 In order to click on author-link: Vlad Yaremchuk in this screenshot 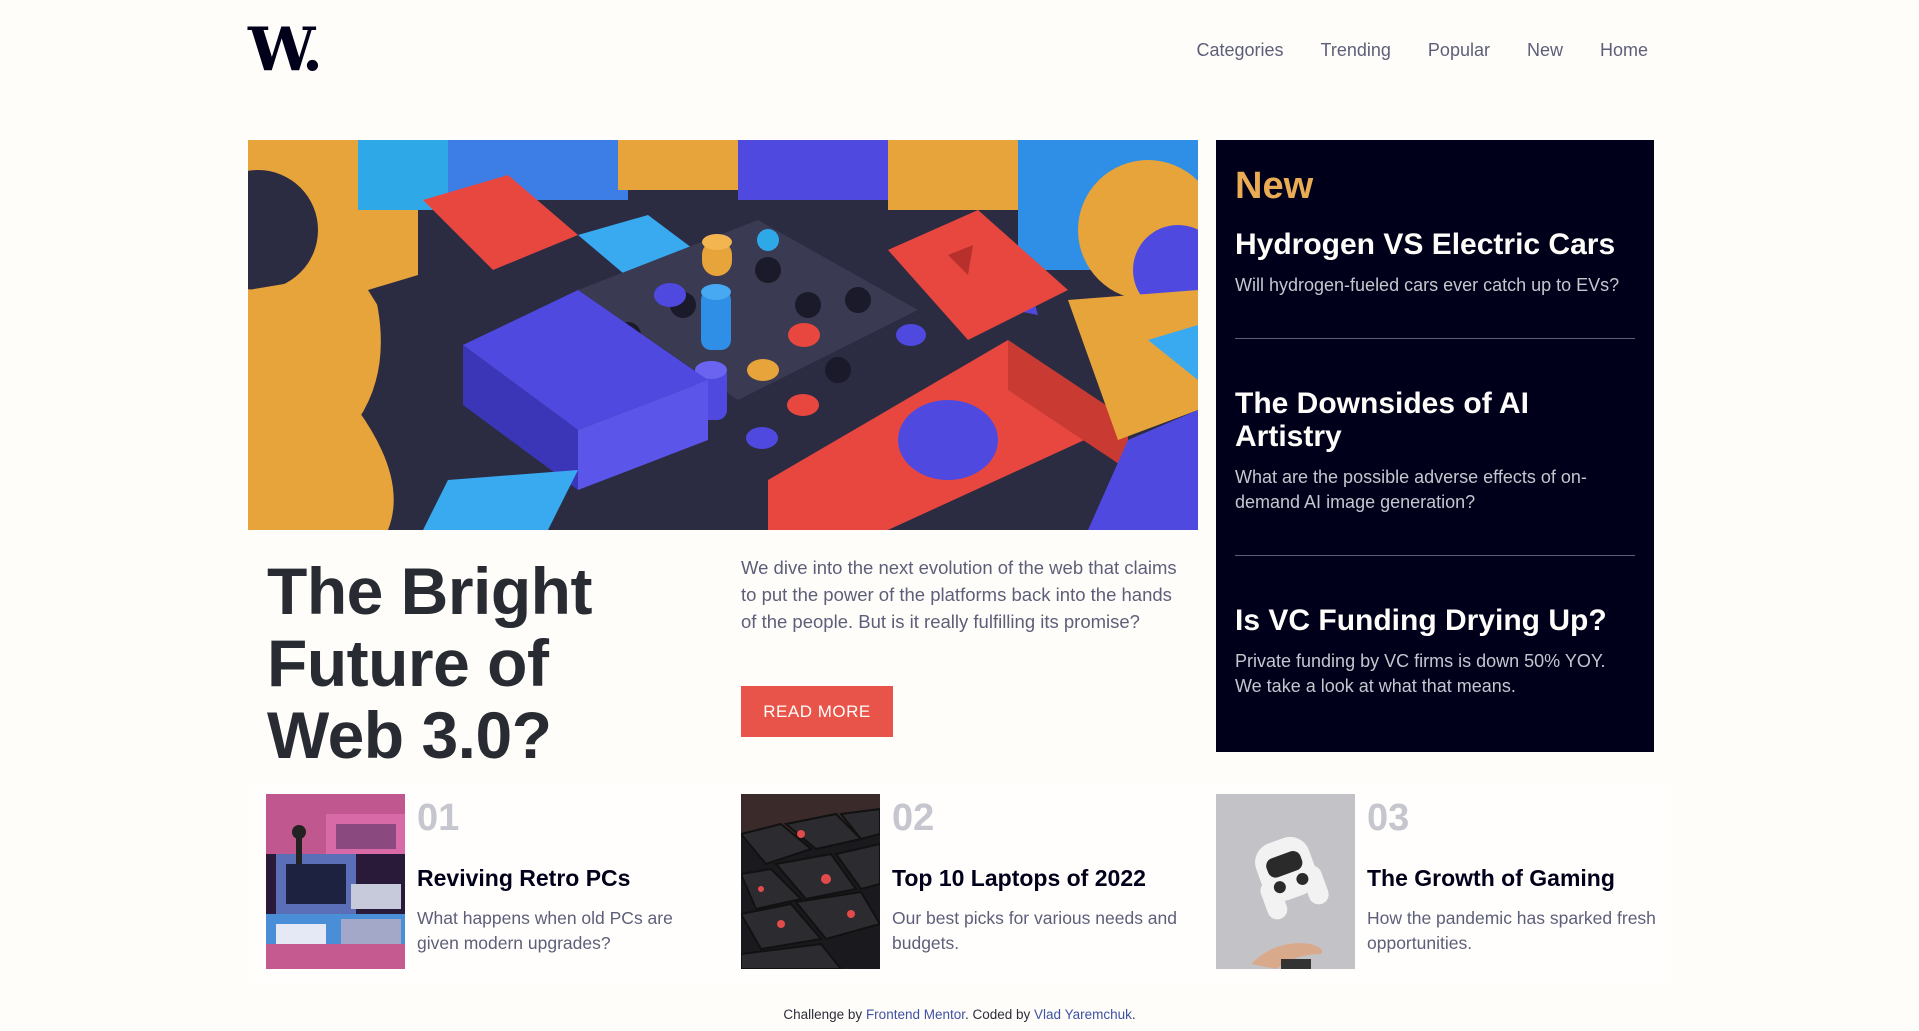, I will do `click(1083, 1014)`.